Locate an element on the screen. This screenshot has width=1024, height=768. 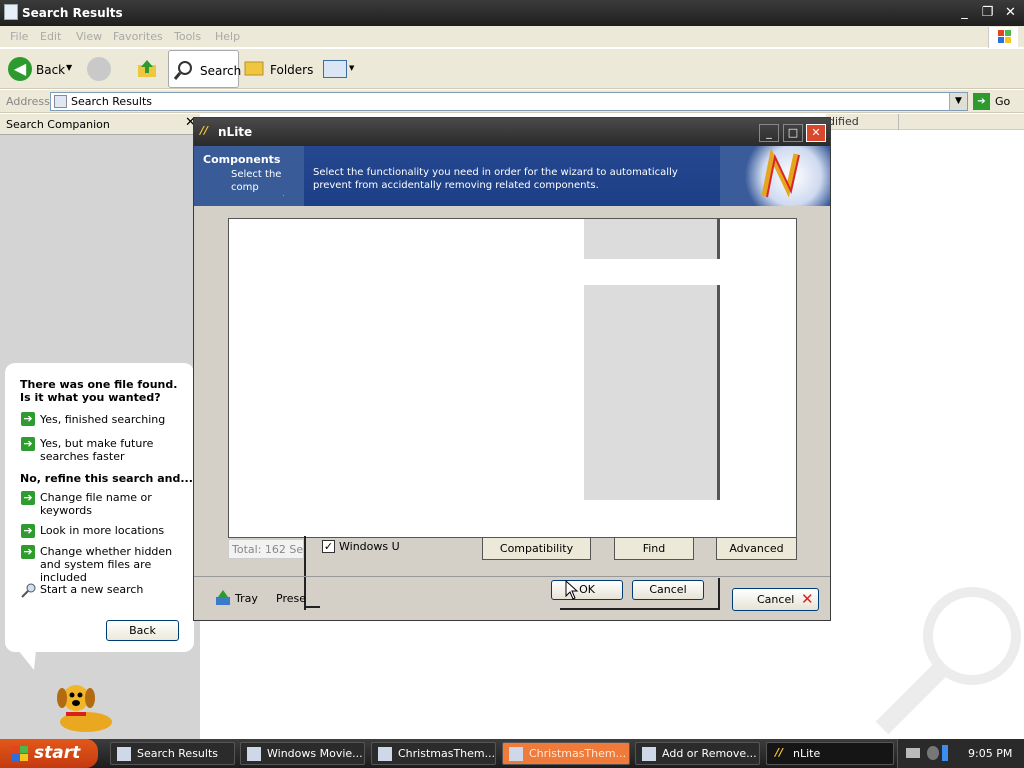
views-icon is located at coordinates (335, 69).